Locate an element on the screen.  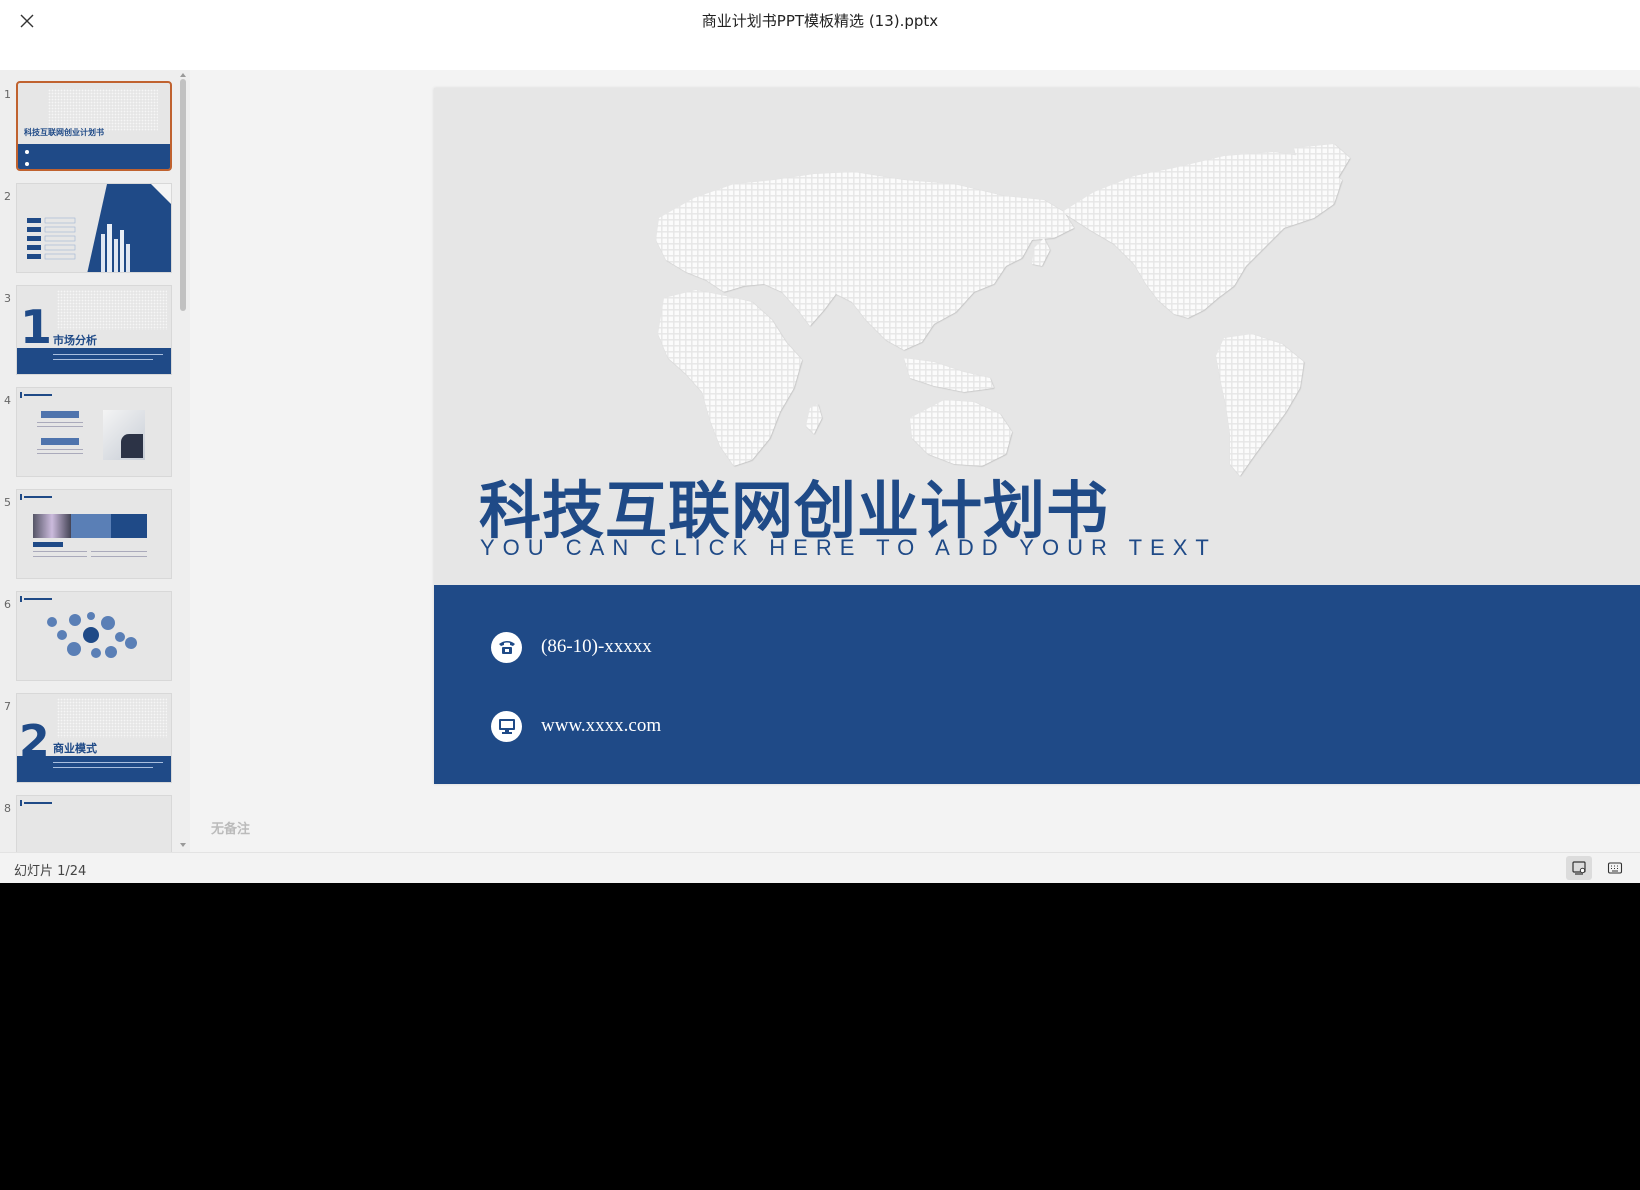
monitor-icon is located at coordinates (506, 726).